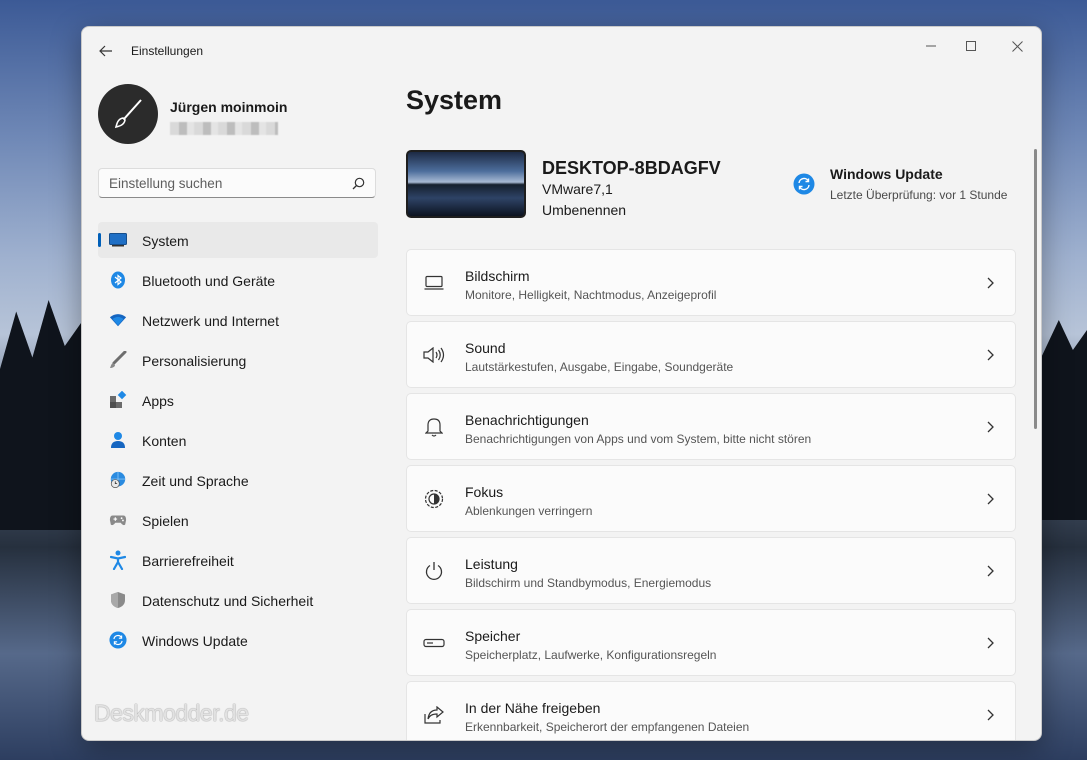  Describe the element at coordinates (529, 511) in the screenshot. I see `card-description: Ablenkungen verringern` at that location.